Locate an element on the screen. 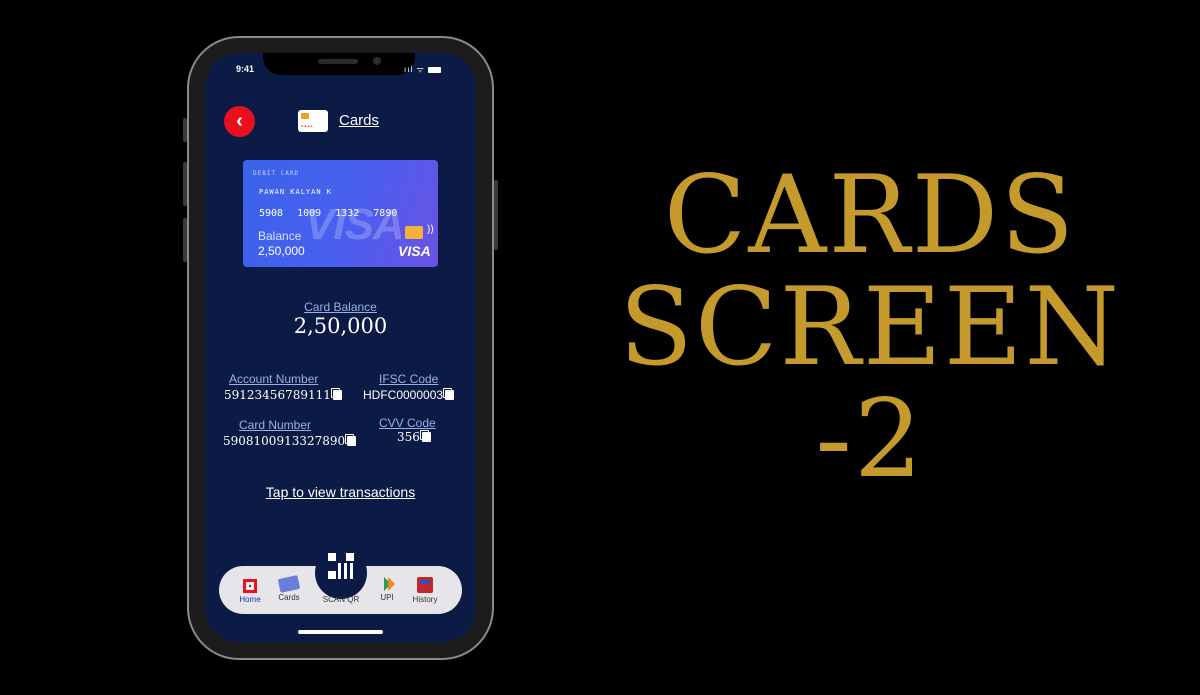  view-transactions-link: Tap to view transactions is located at coordinates (340, 492).